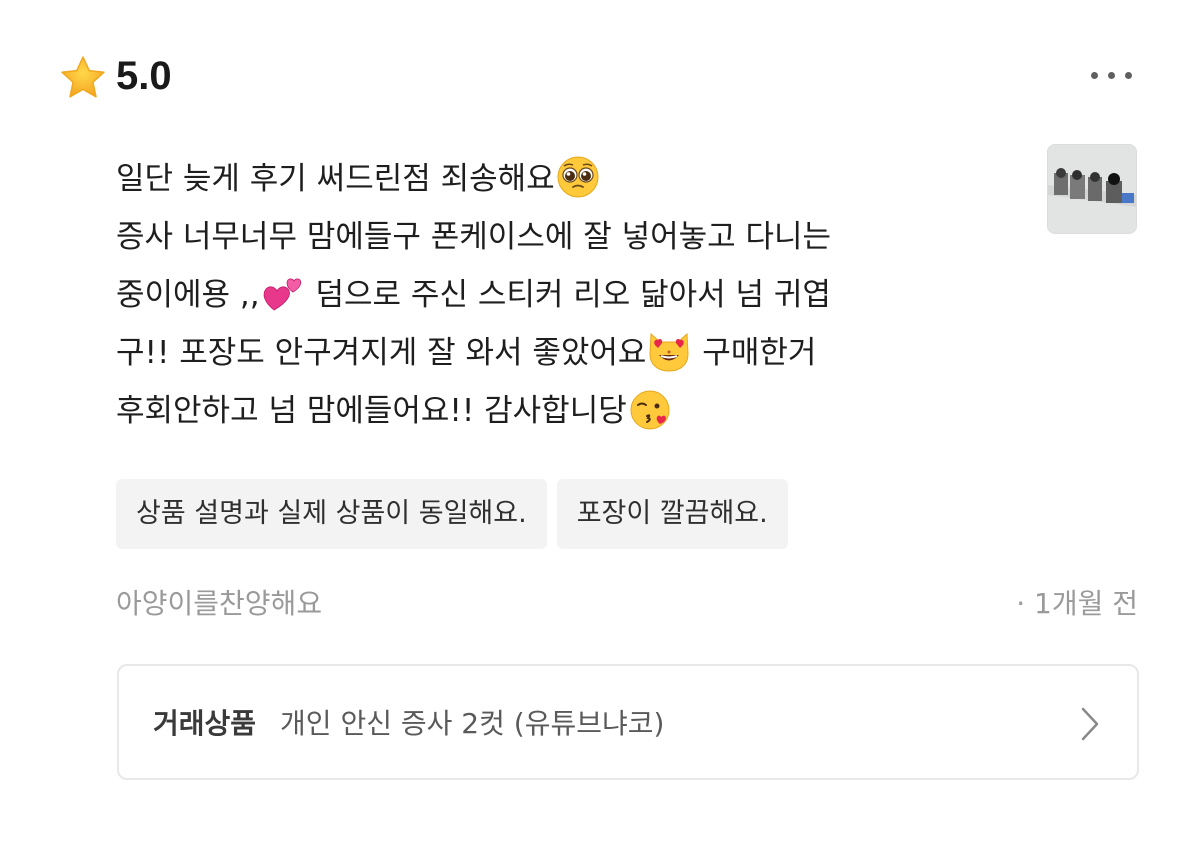  I want to click on rating-value: 5.0, so click(144, 76).